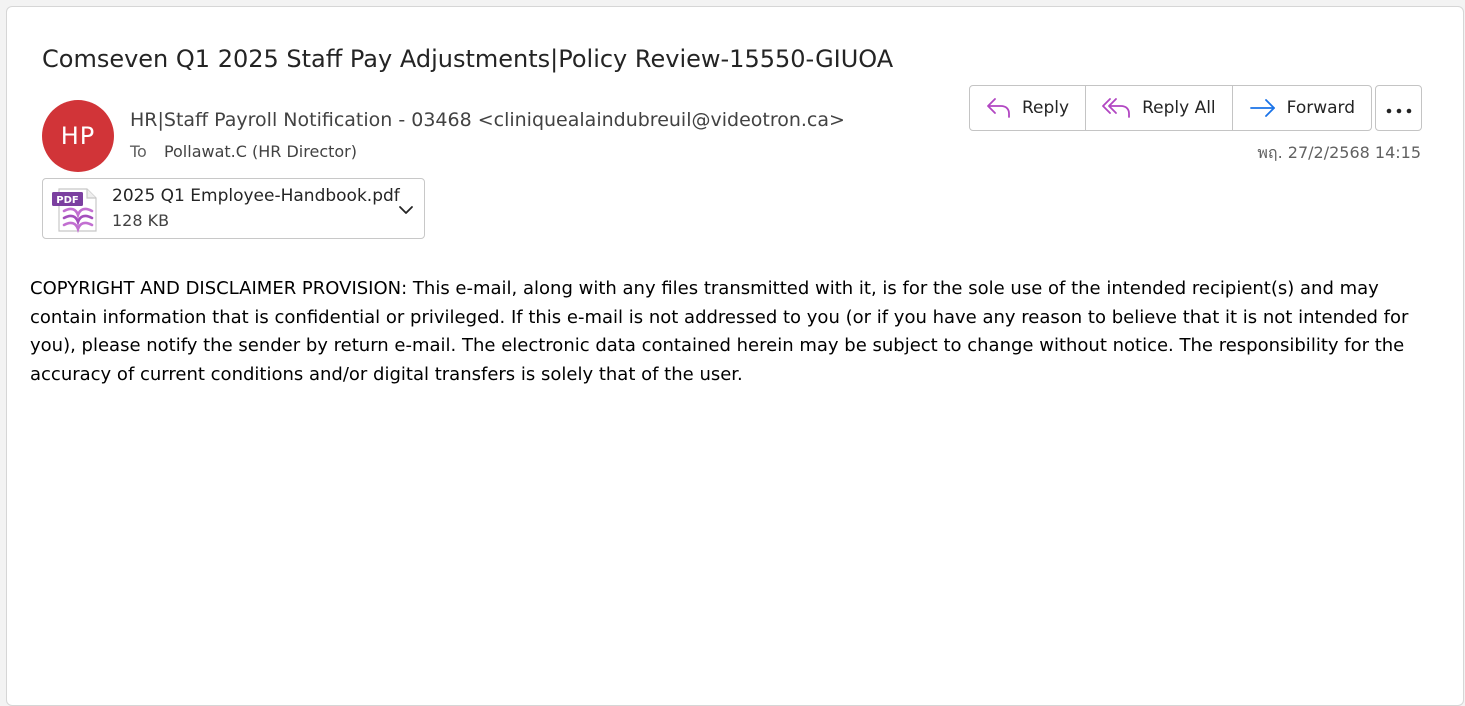 The image size is (1465, 706). I want to click on svg-text: PDF, so click(67, 200).